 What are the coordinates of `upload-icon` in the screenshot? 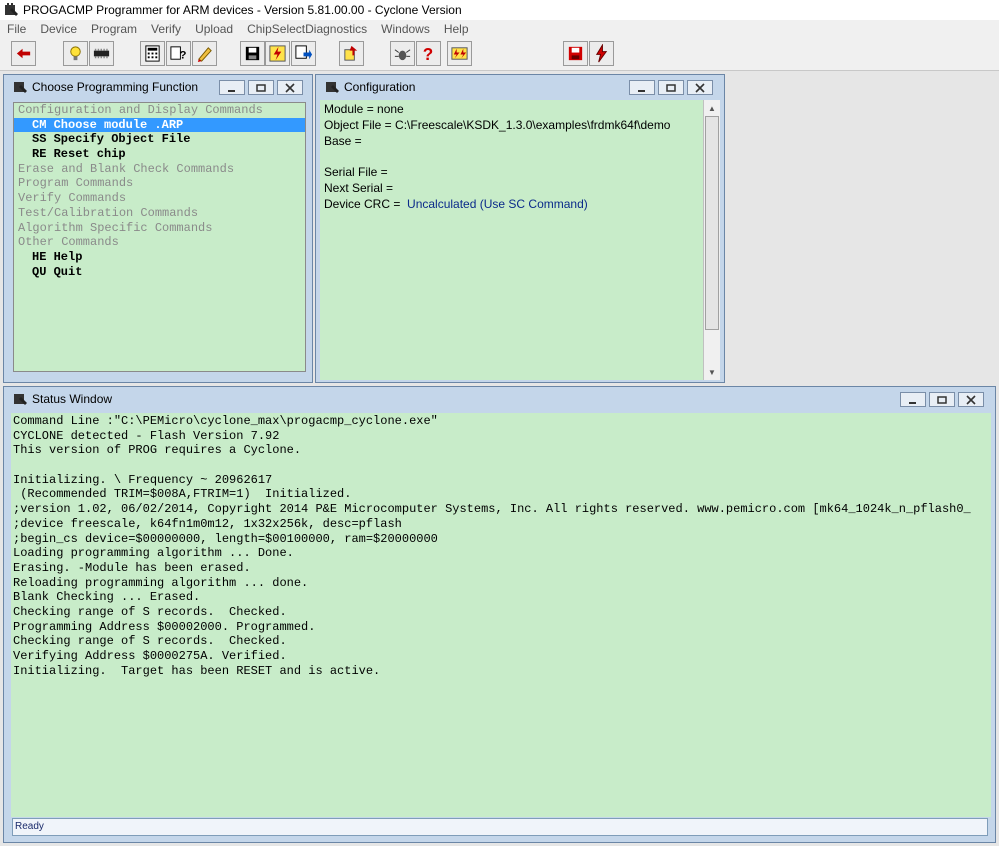 It's located at (351, 53).